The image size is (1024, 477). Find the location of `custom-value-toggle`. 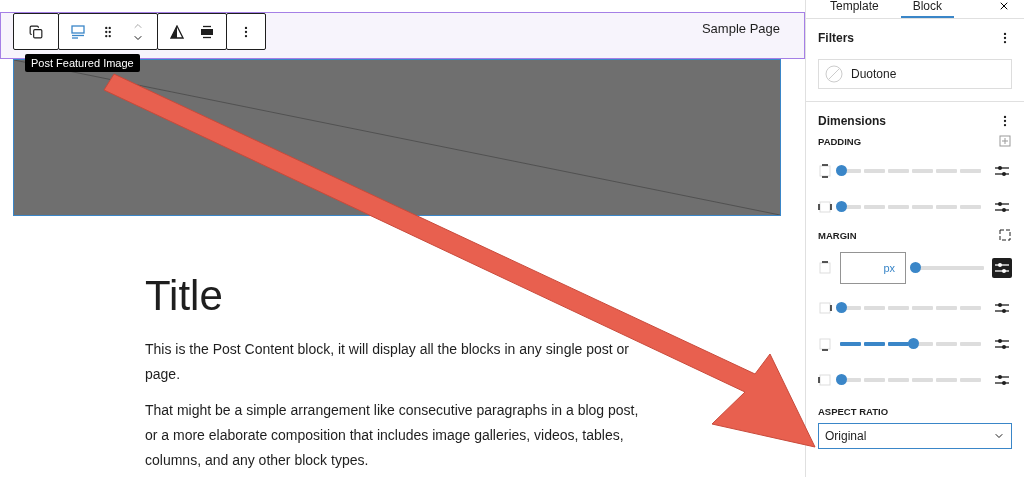

custom-value-toggle is located at coordinates (1002, 268).